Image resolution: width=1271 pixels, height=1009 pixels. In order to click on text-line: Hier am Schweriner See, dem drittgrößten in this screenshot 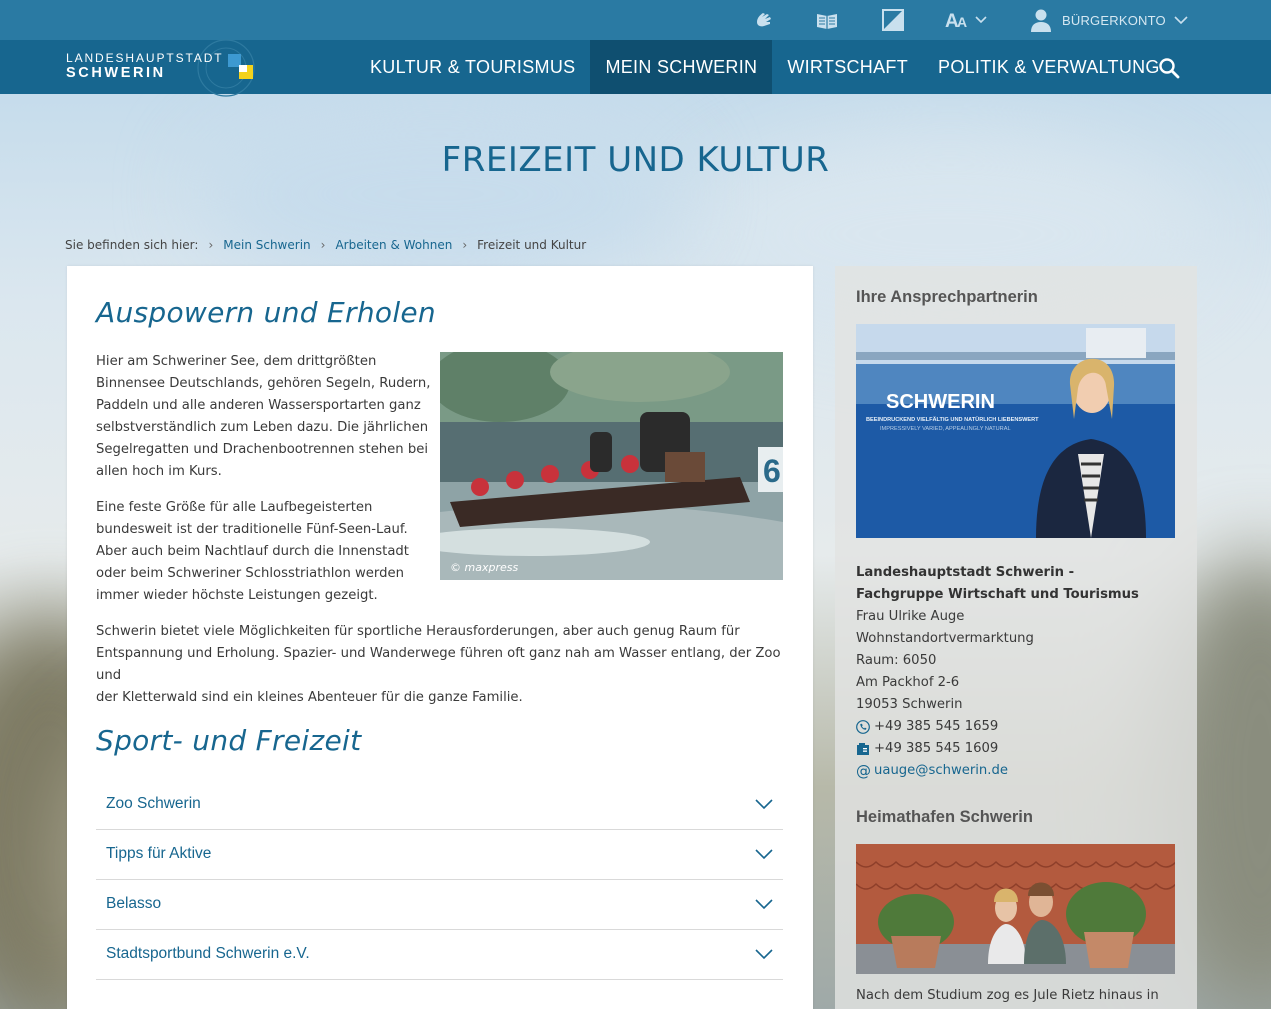, I will do `click(236, 361)`.